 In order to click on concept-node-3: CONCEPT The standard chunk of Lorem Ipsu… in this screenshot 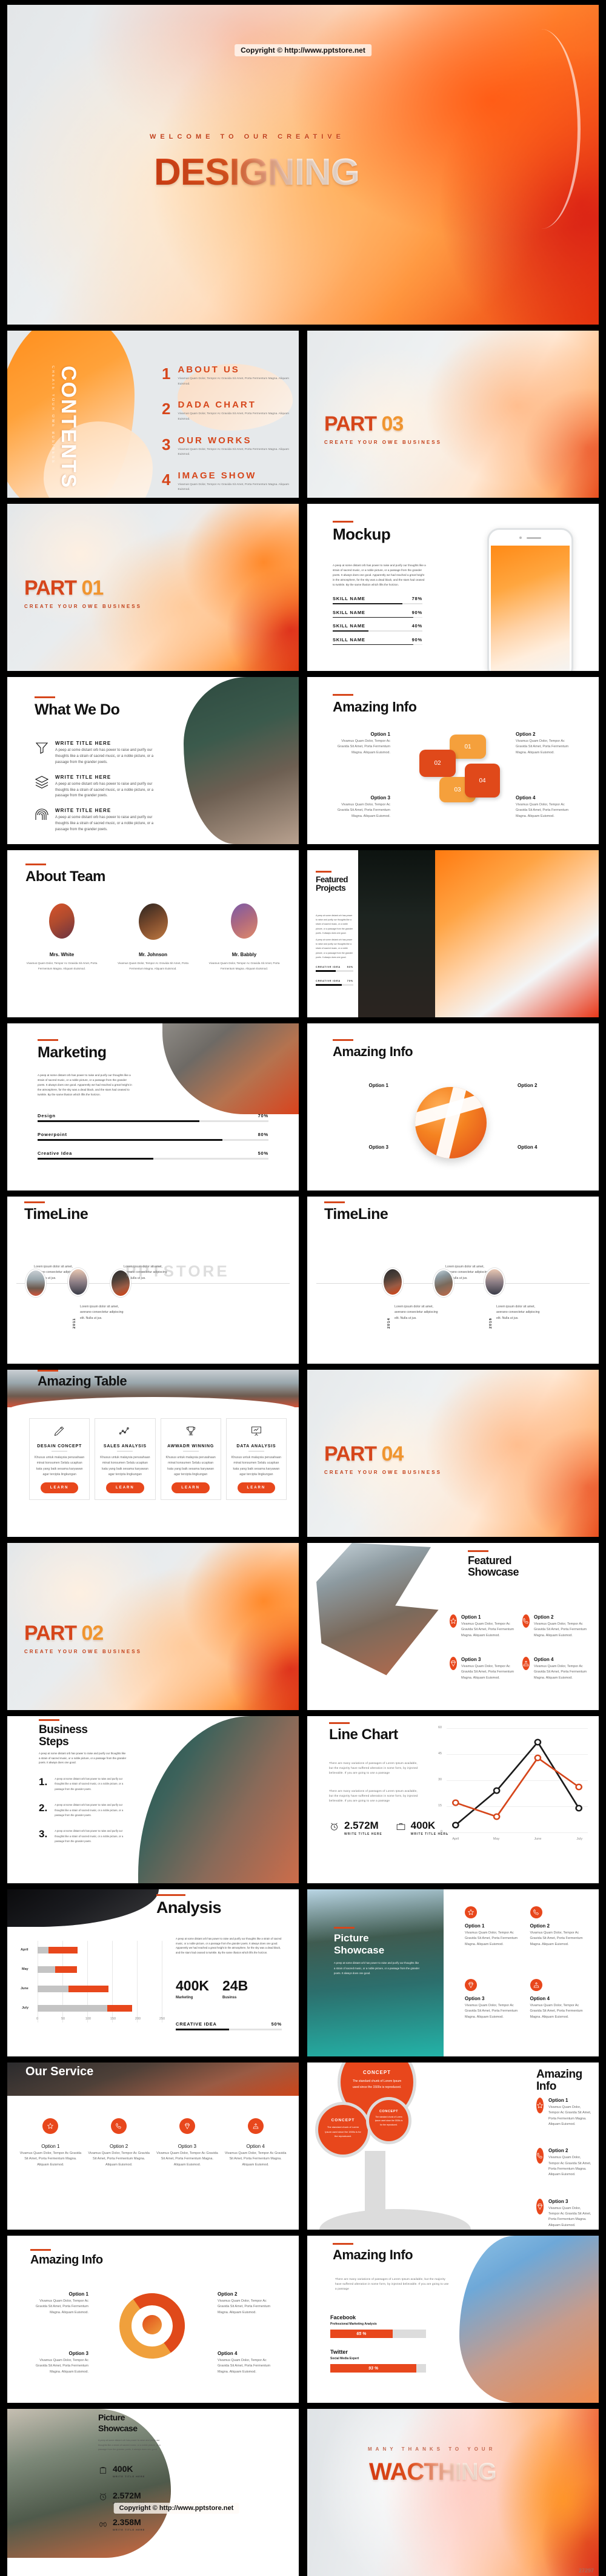, I will do `click(388, 2120)`.